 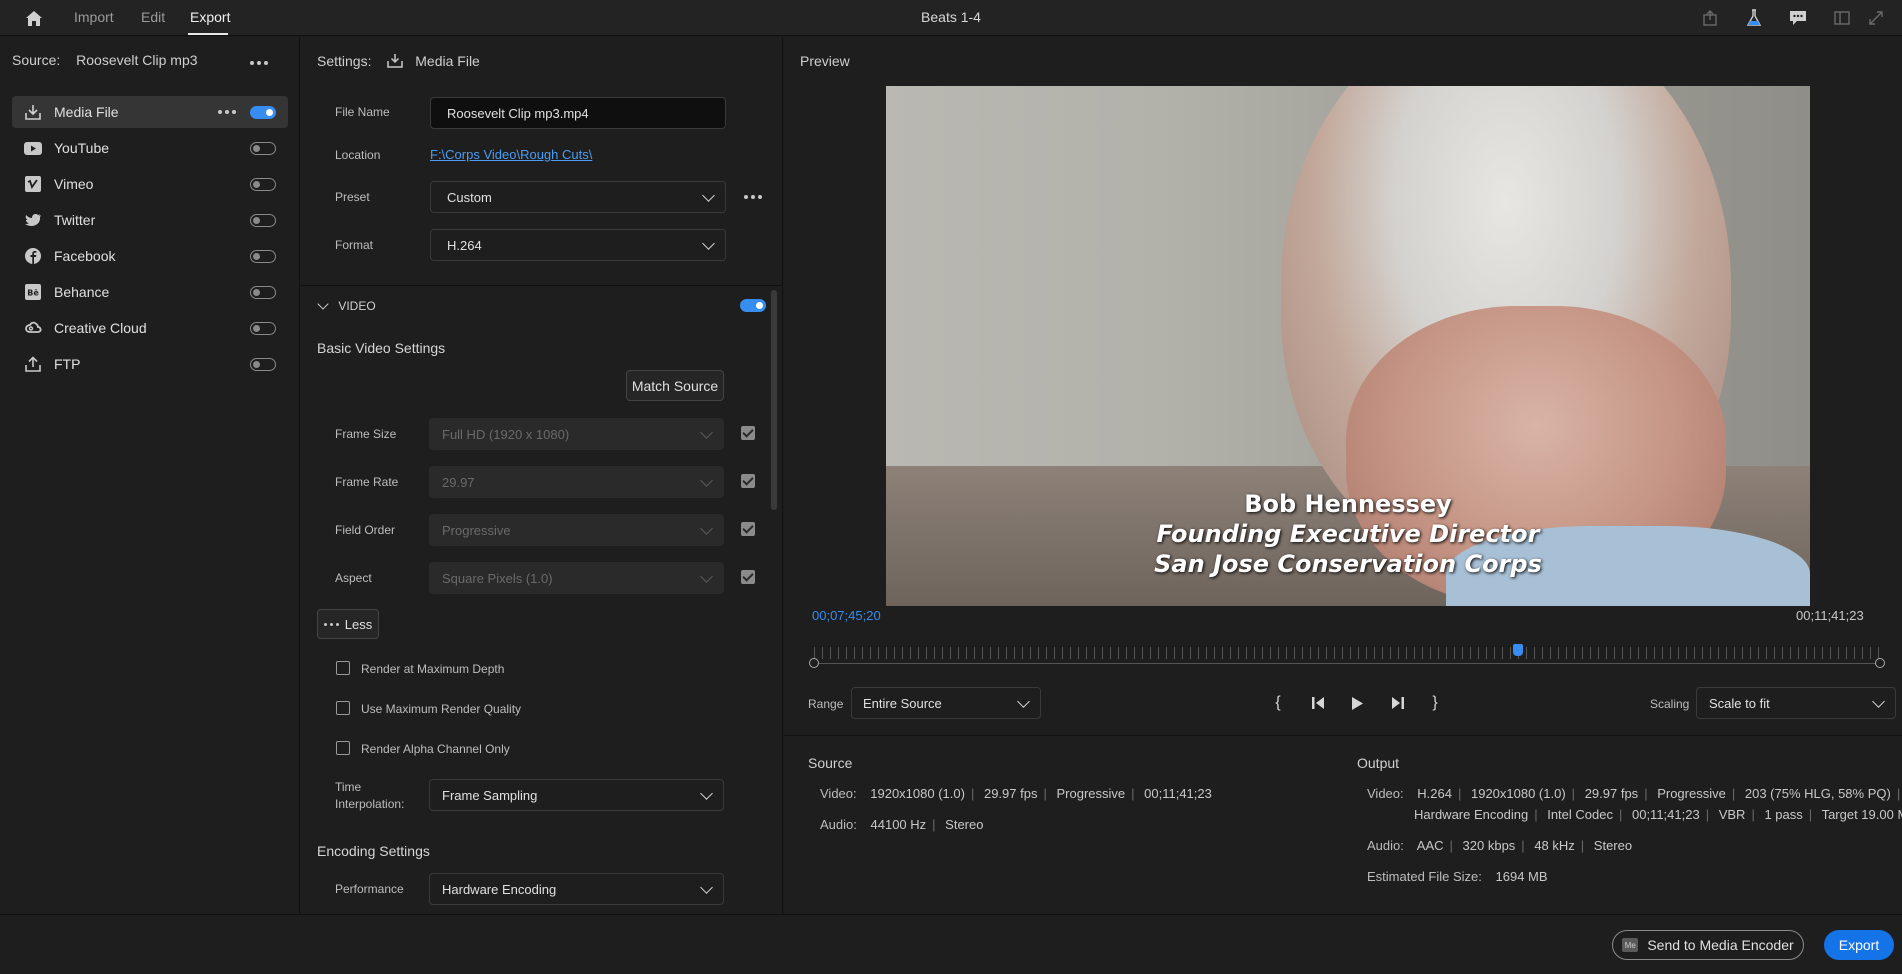 I want to click on source-audio-label: Audio:, so click(x=838, y=824).